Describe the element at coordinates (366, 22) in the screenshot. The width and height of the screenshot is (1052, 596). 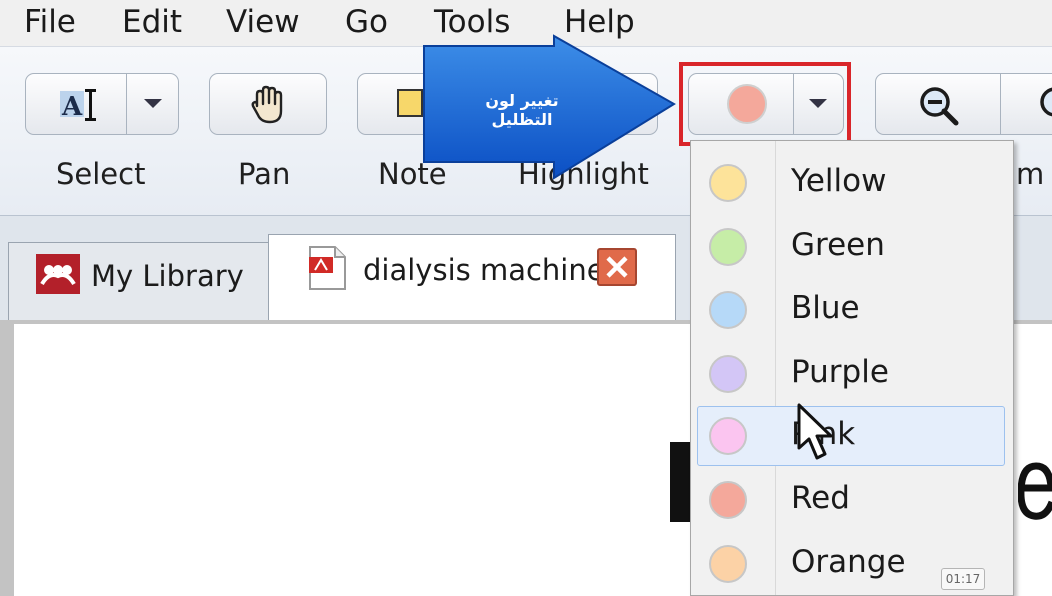
I see `menu-go: Go` at that location.